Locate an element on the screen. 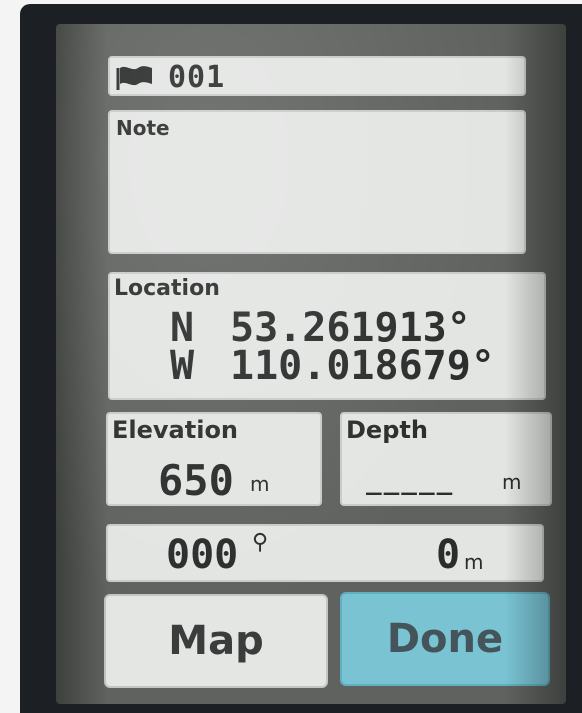 The height and width of the screenshot is (713, 582). latitude-value: 53.261913° is located at coordinates (350, 328).